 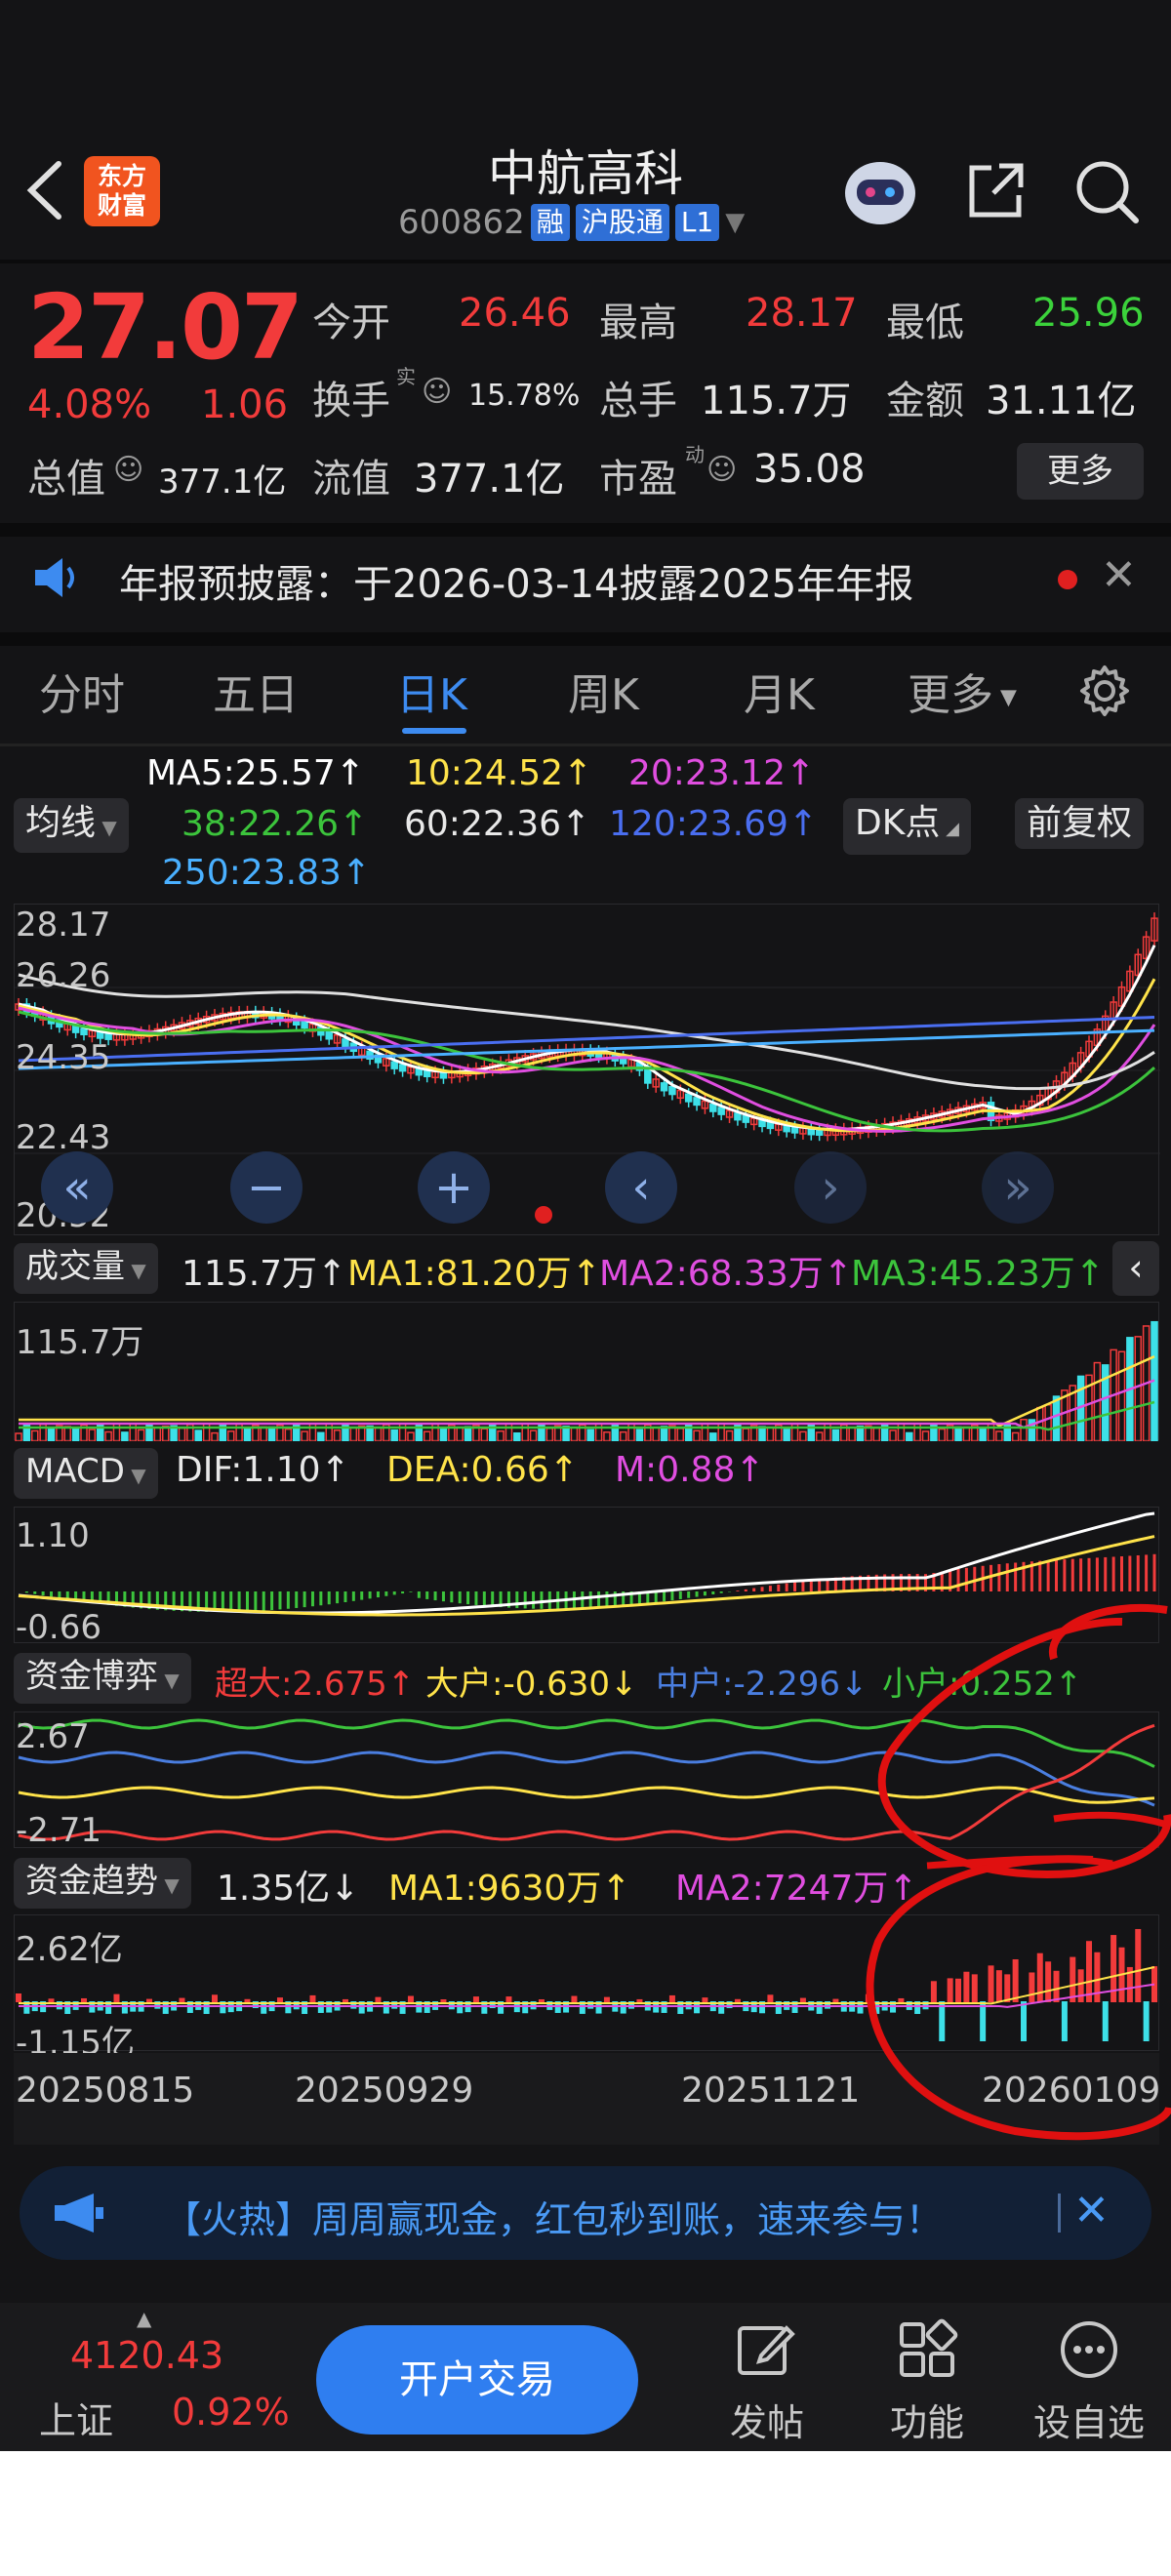 What do you see at coordinates (144, 2318) in the screenshot?
I see `caret-up-icon: ▲` at bounding box center [144, 2318].